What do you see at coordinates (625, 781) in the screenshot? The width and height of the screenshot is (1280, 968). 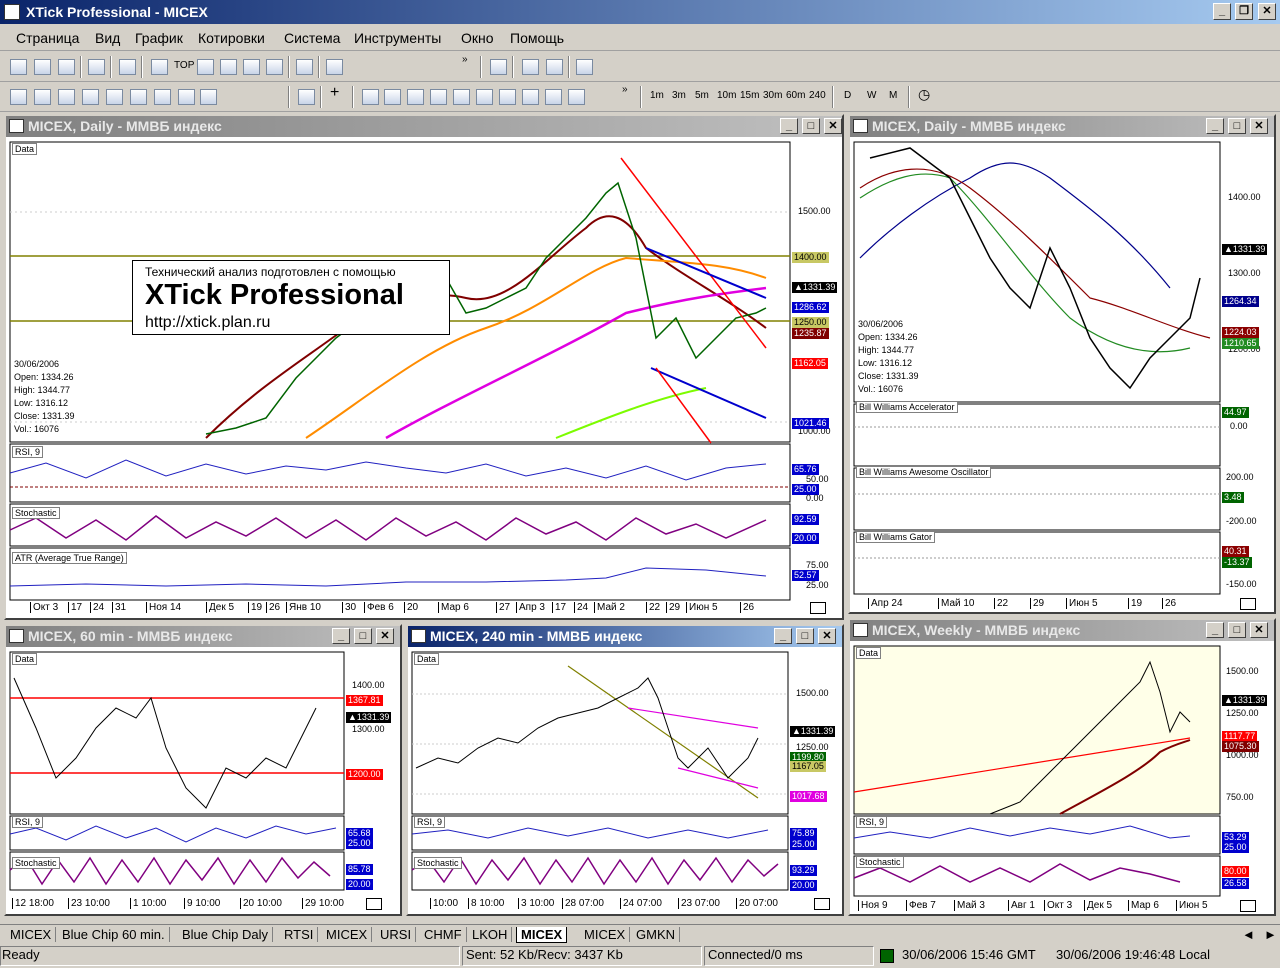 I see `240min-chart` at bounding box center [625, 781].